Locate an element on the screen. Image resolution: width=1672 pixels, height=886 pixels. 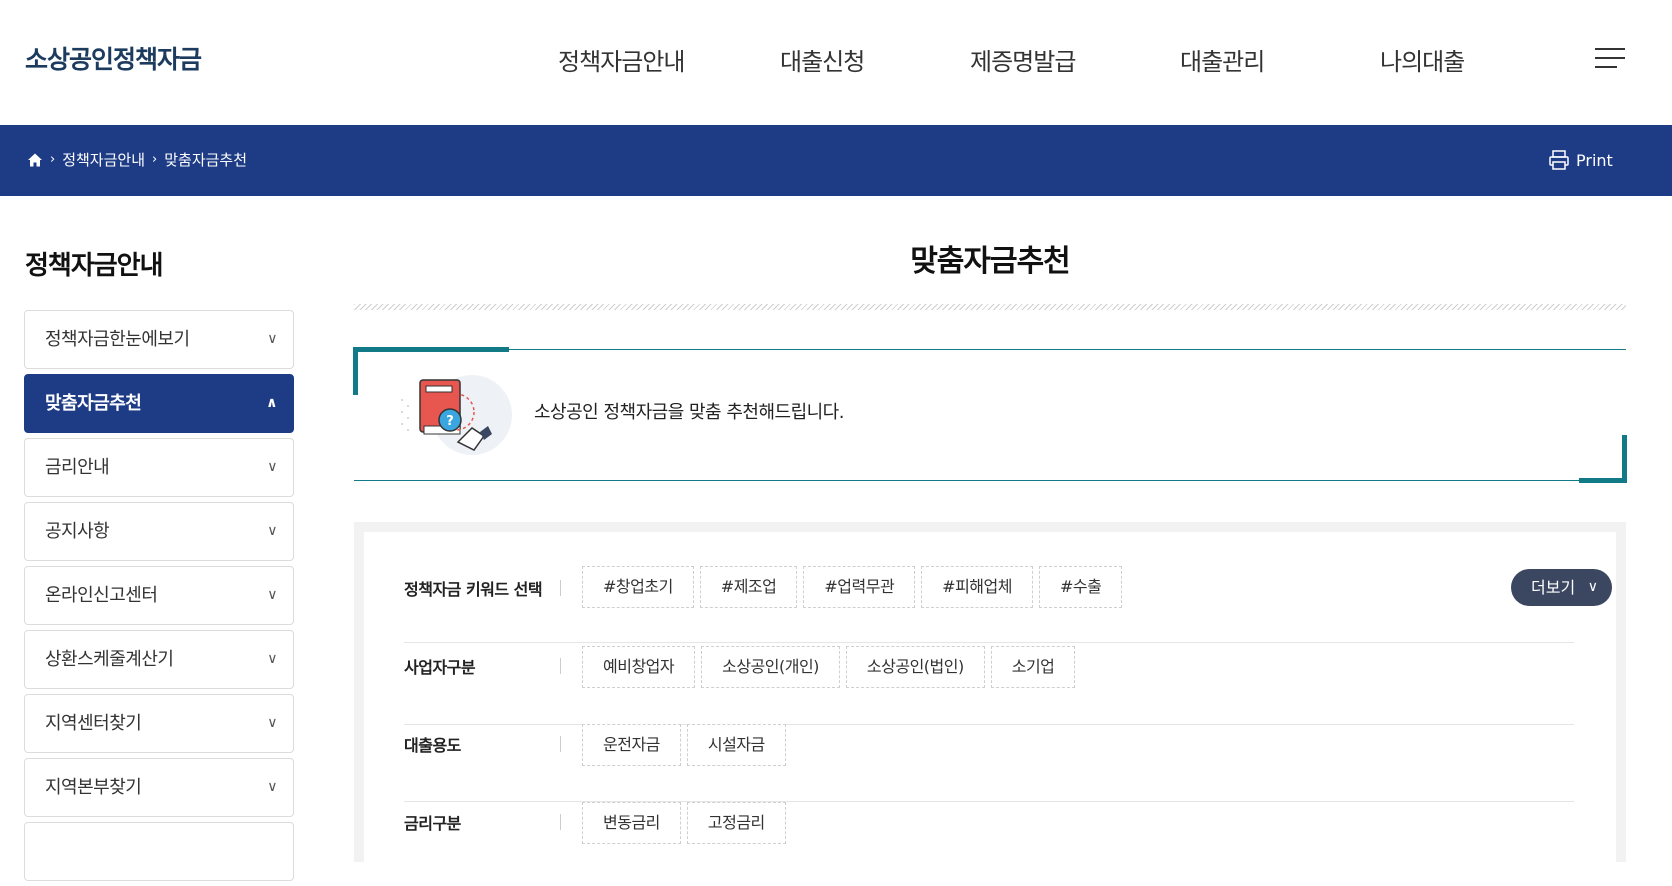
sidebar-item-label: 온라인신고센터 is located at coordinates (101, 595).